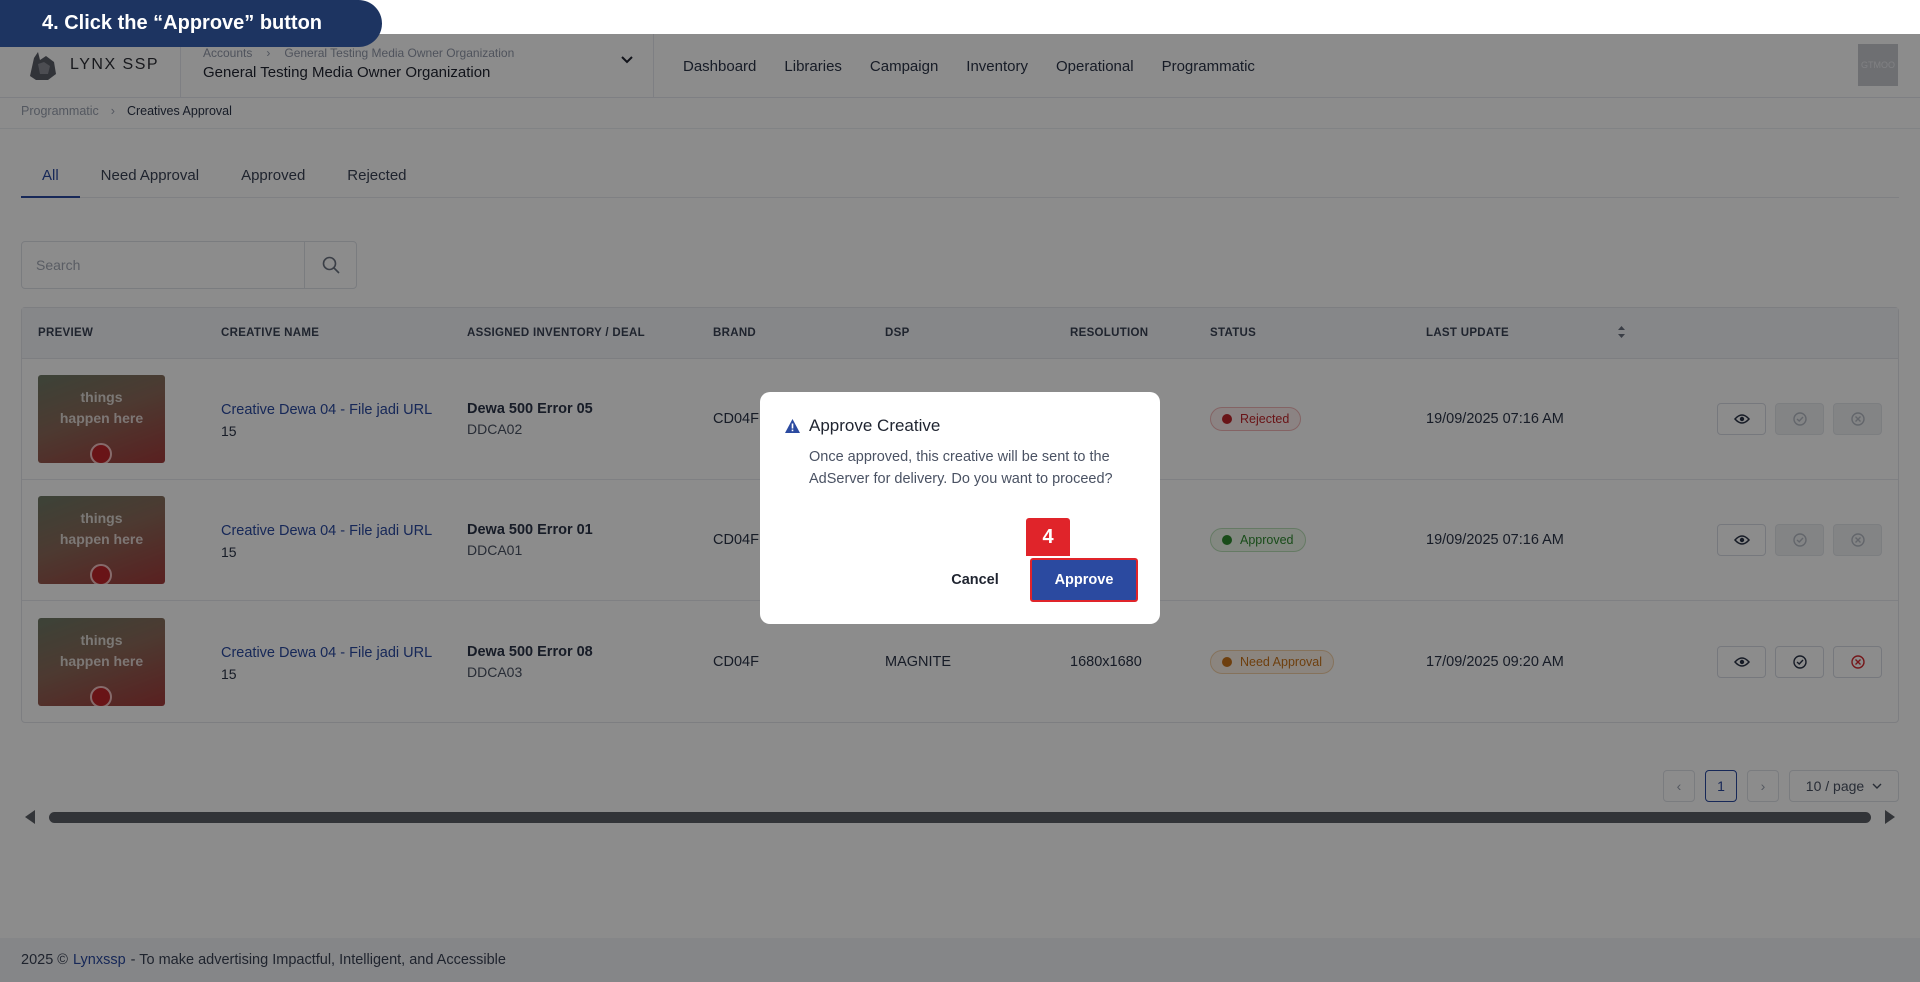  Describe the element at coordinates (975, 580) in the screenshot. I see `cancel-button: Cancel` at that location.